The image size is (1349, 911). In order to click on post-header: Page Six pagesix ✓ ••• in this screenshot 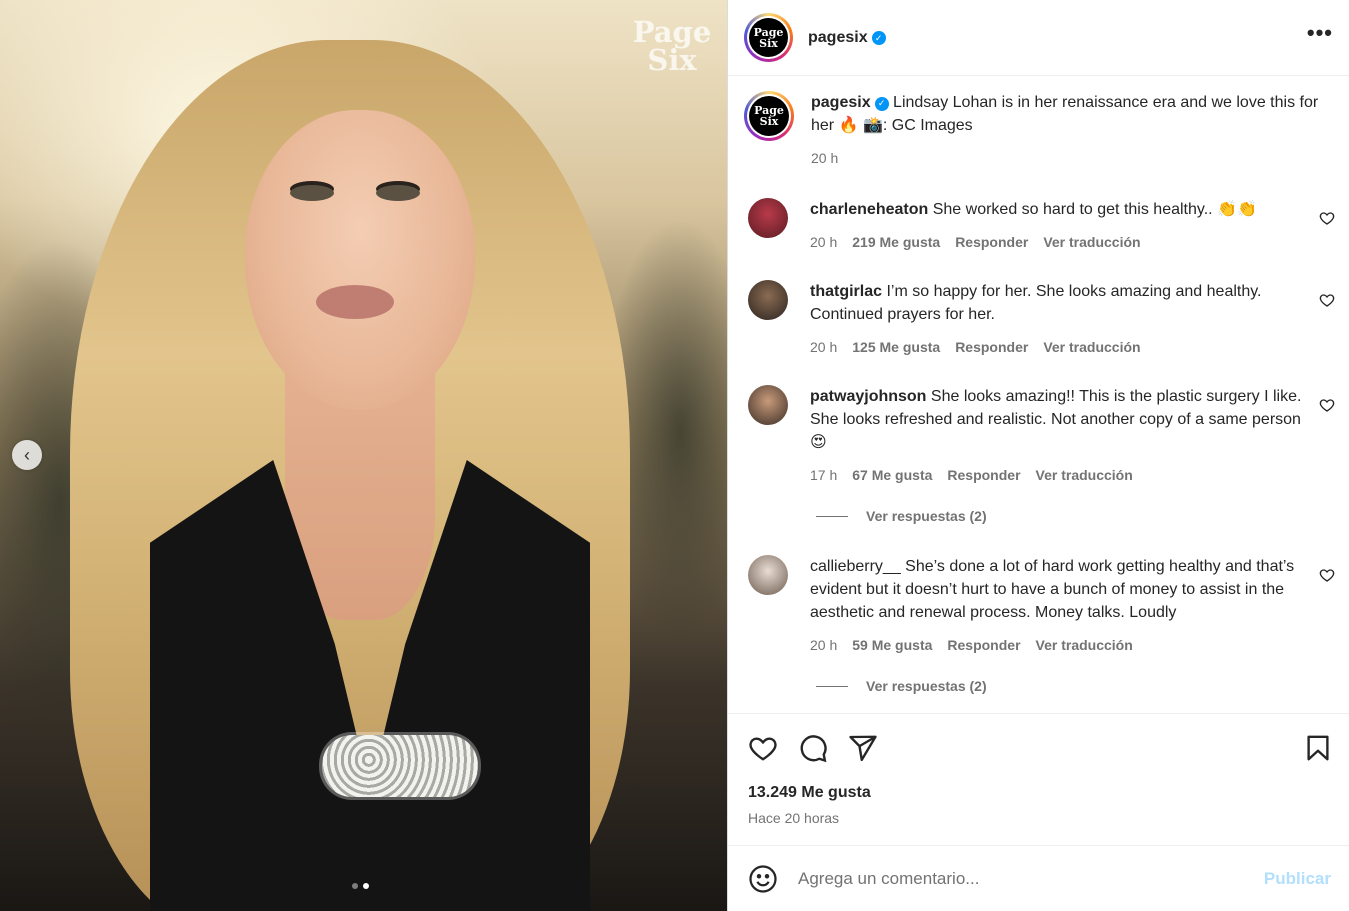, I will do `click(1038, 38)`.